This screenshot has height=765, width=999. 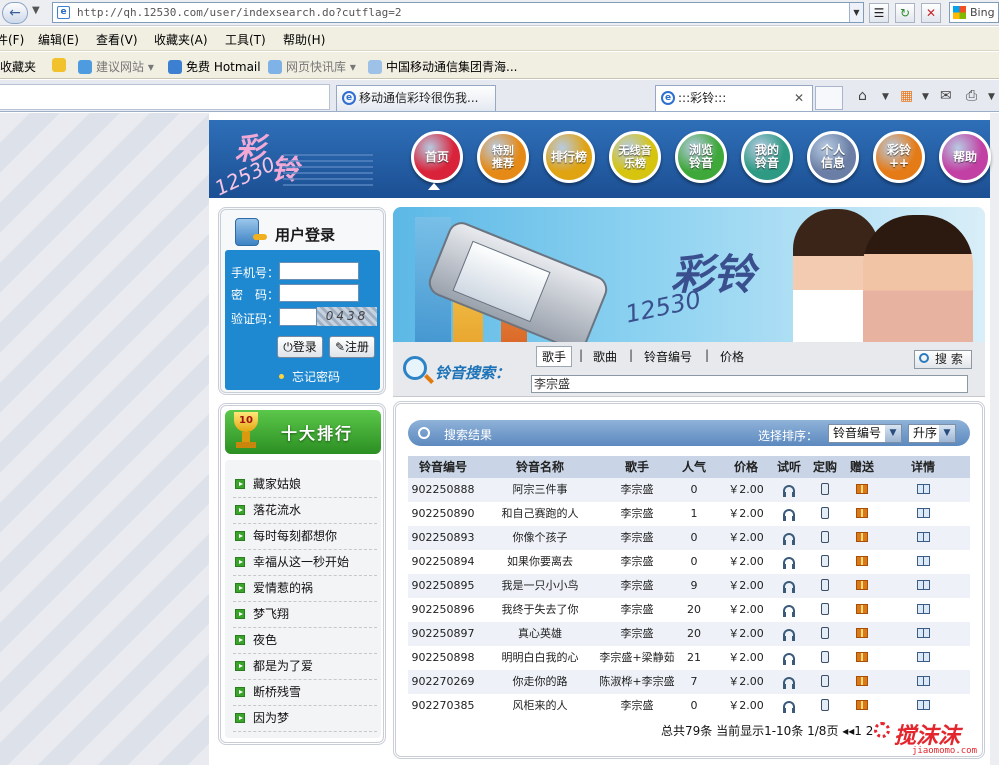 I want to click on sort-order-select: 升序 ▼, so click(x=932, y=433).